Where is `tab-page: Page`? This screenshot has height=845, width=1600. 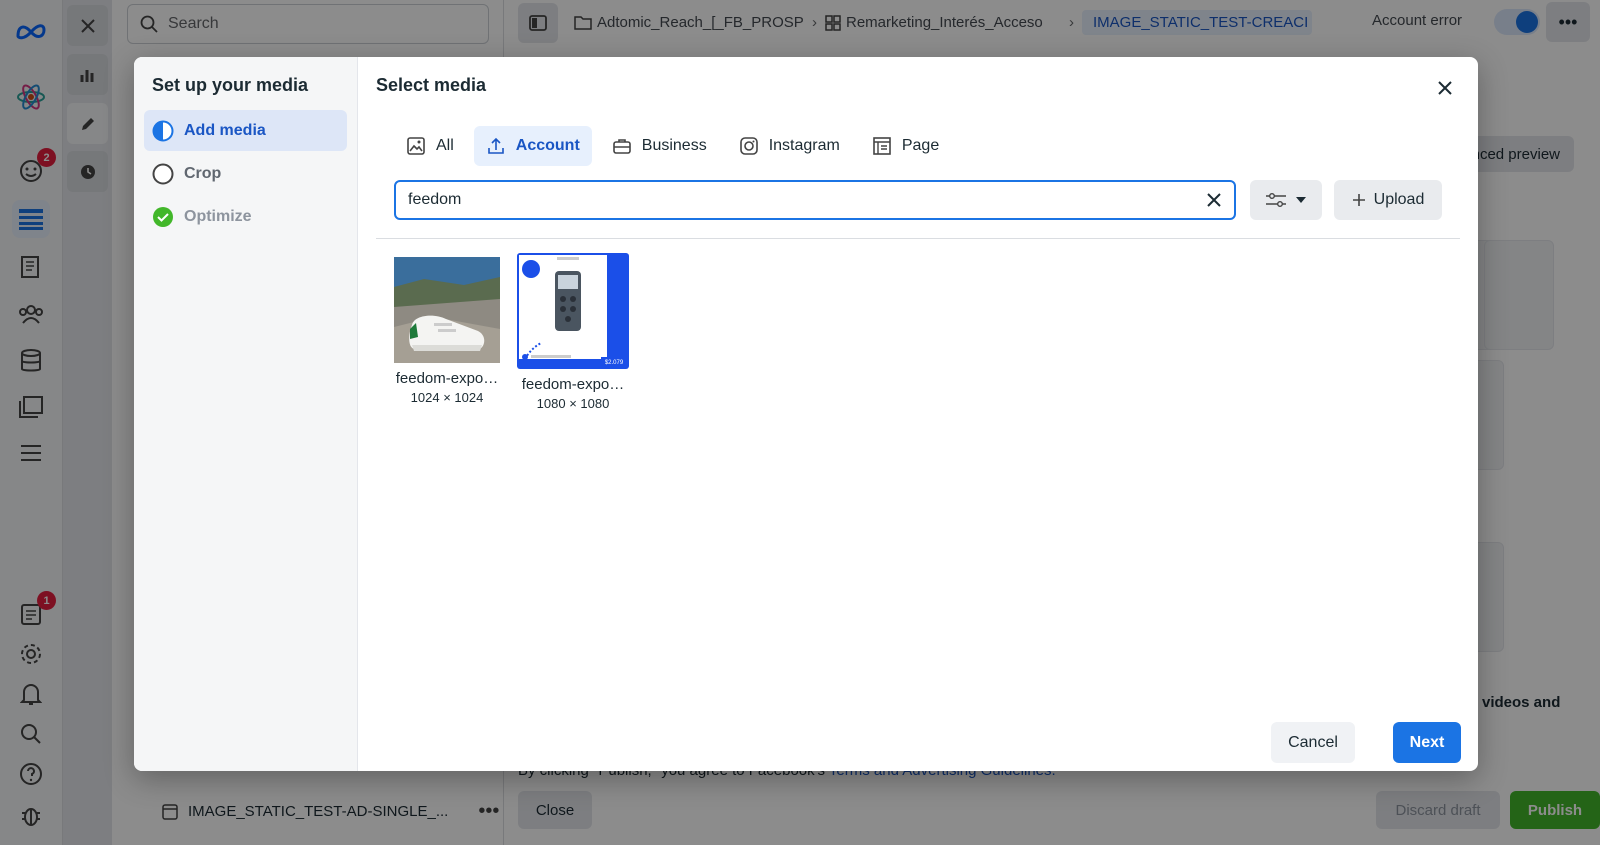 tab-page: Page is located at coordinates (905, 146).